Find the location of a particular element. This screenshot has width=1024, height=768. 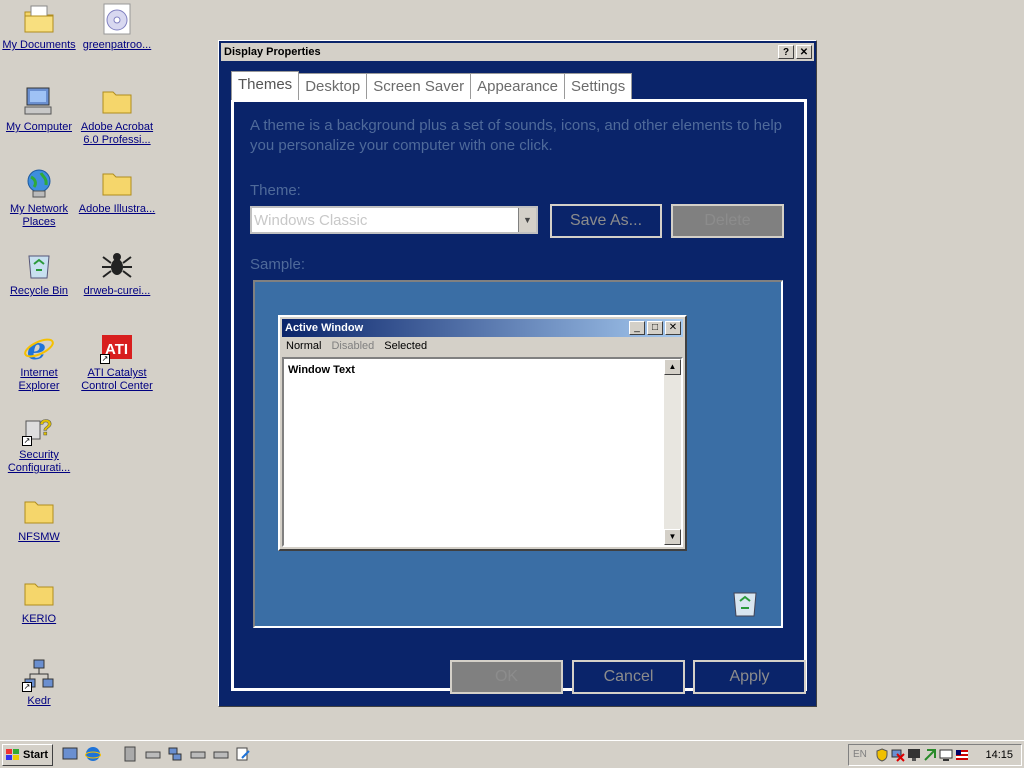

theme-select-value: Windows Classic is located at coordinates (311, 220).